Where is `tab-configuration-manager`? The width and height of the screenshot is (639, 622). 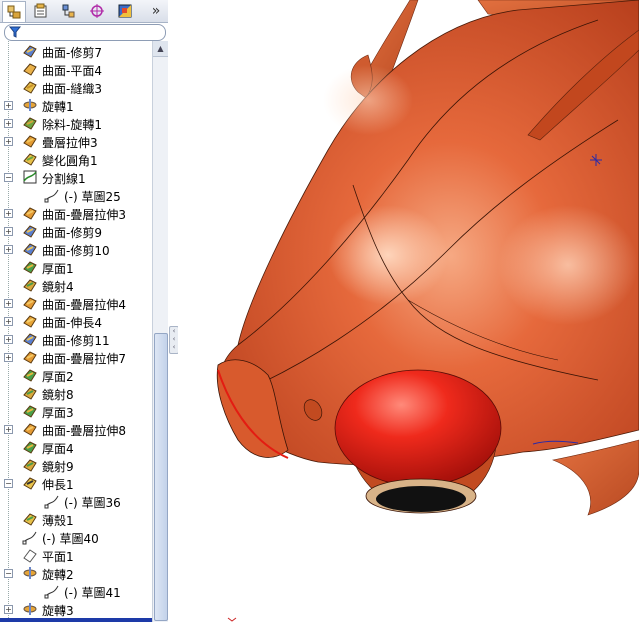 tab-configuration-manager is located at coordinates (69, 10).